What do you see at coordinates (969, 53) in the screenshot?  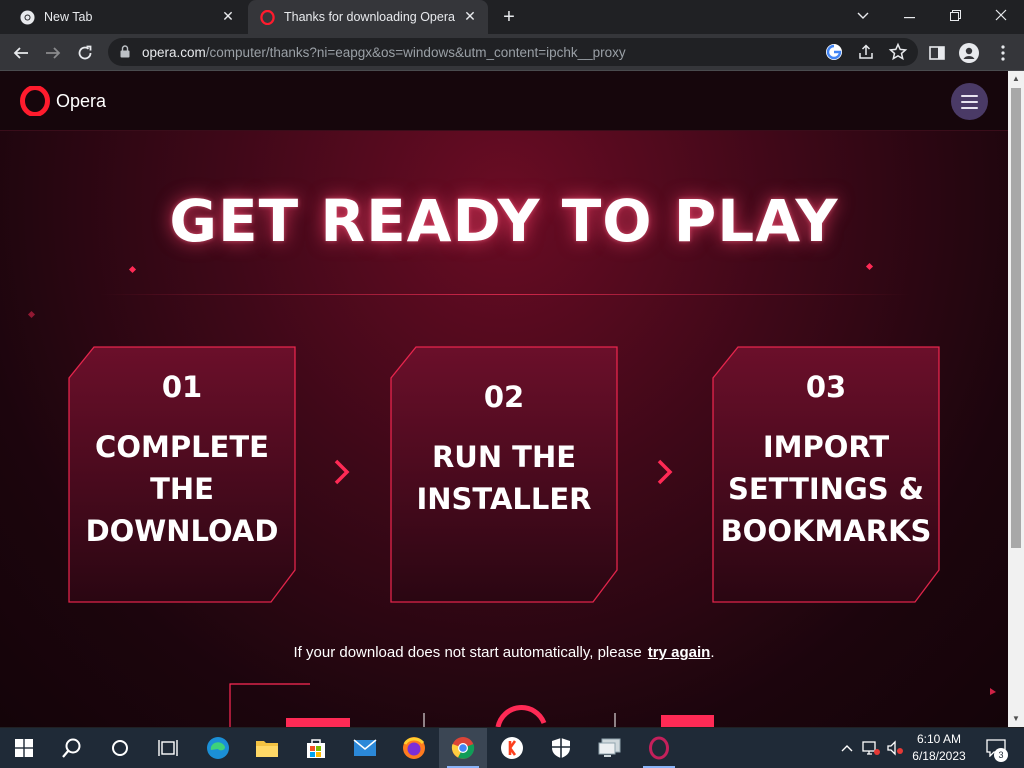 I see `profile-icon` at bounding box center [969, 53].